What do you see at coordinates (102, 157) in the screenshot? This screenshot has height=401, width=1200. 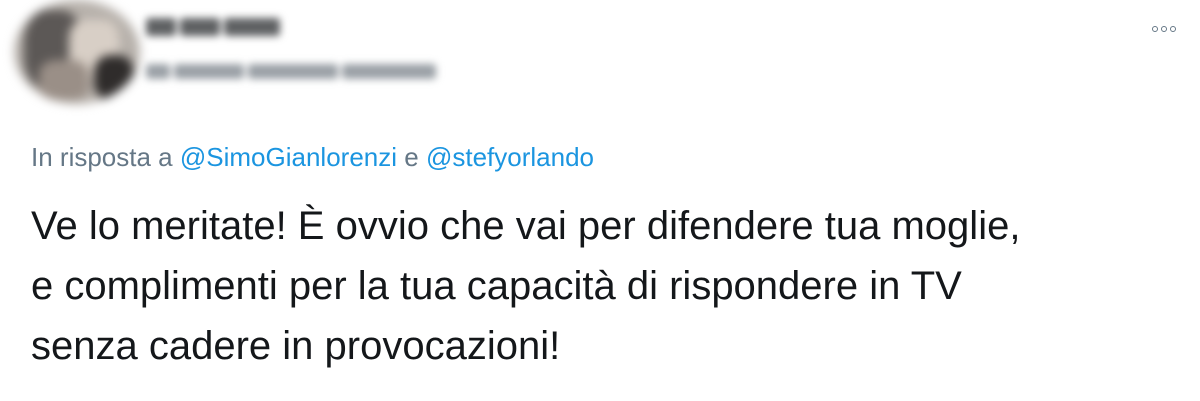 I see `reply-prefix: In risposta a` at bounding box center [102, 157].